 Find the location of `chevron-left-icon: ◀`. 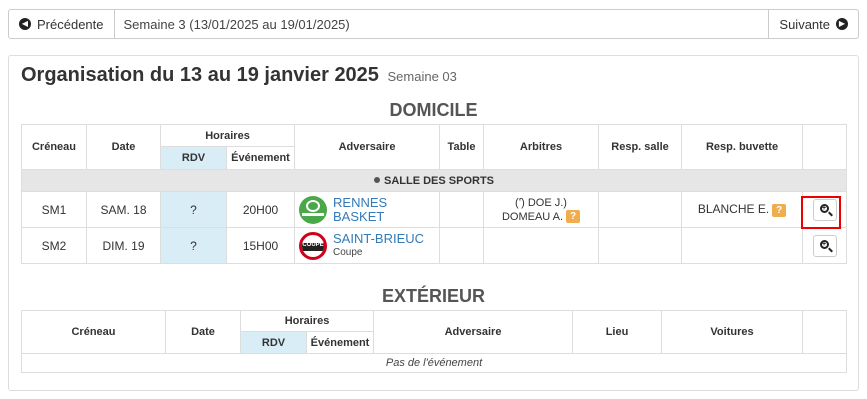

chevron-left-icon: ◀ is located at coordinates (25, 24).